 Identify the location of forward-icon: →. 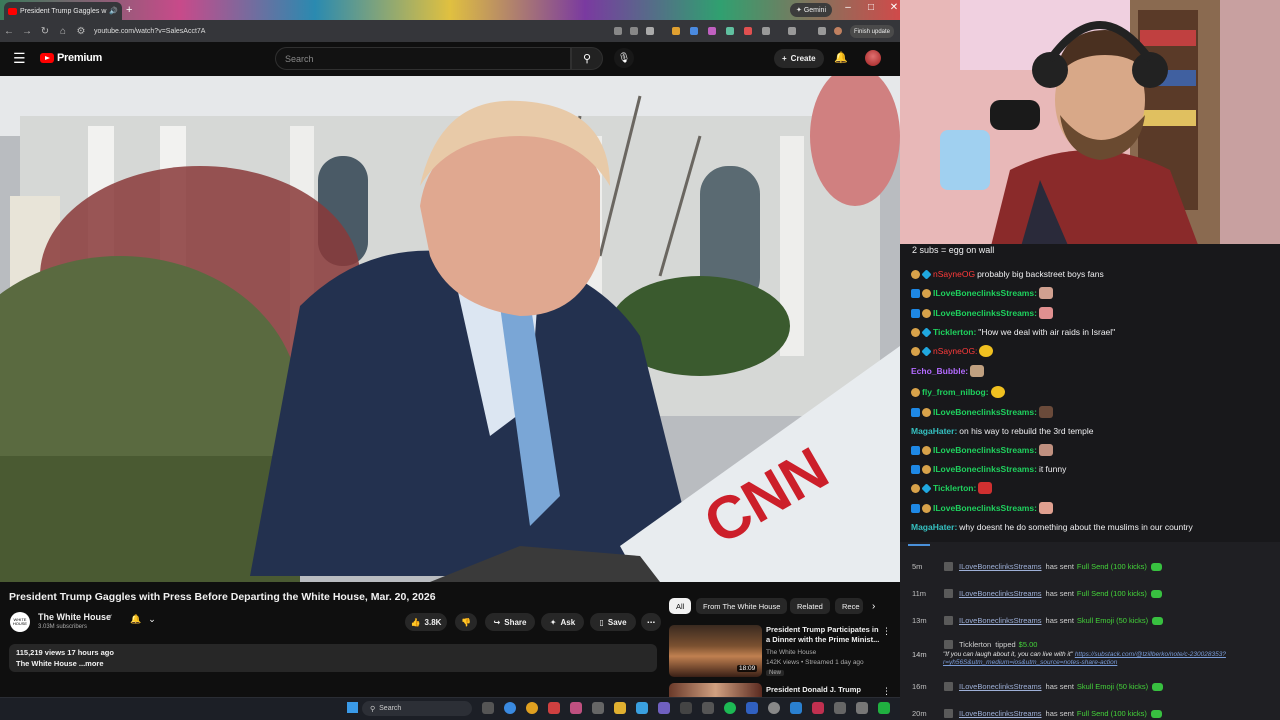
(27, 31).